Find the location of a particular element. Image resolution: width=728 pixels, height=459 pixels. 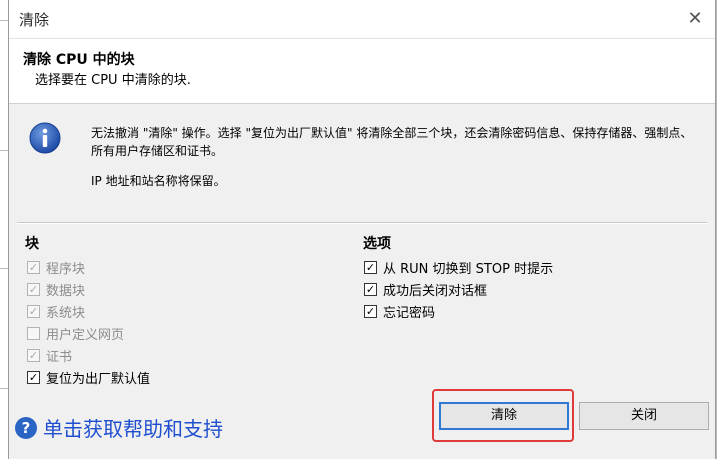

header-subtitle: 选择要在 CPU 中清除的块. is located at coordinates (113, 80).